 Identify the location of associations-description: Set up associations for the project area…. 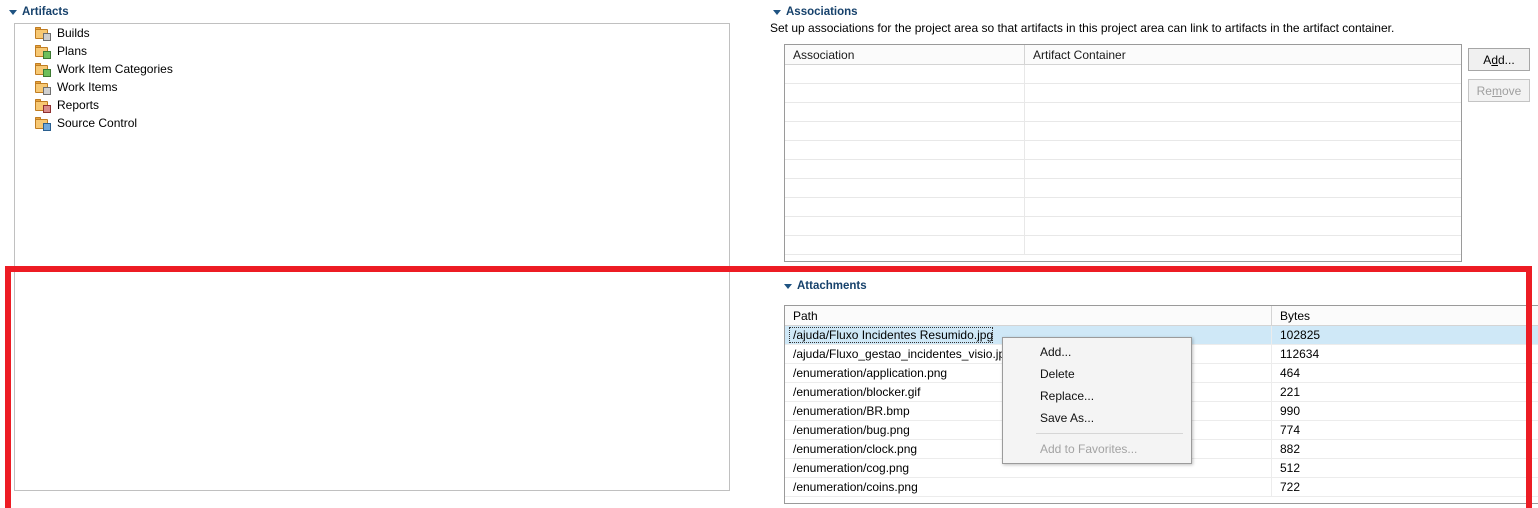
(1082, 28).